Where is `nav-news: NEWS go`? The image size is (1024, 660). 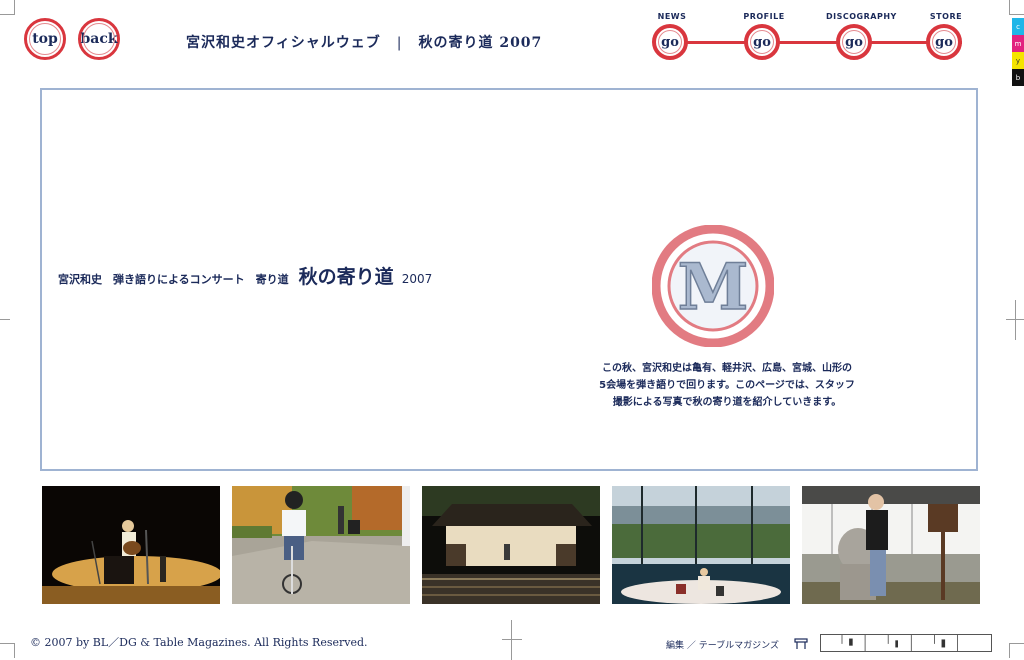 nav-news: NEWS go is located at coordinates (672, 40).